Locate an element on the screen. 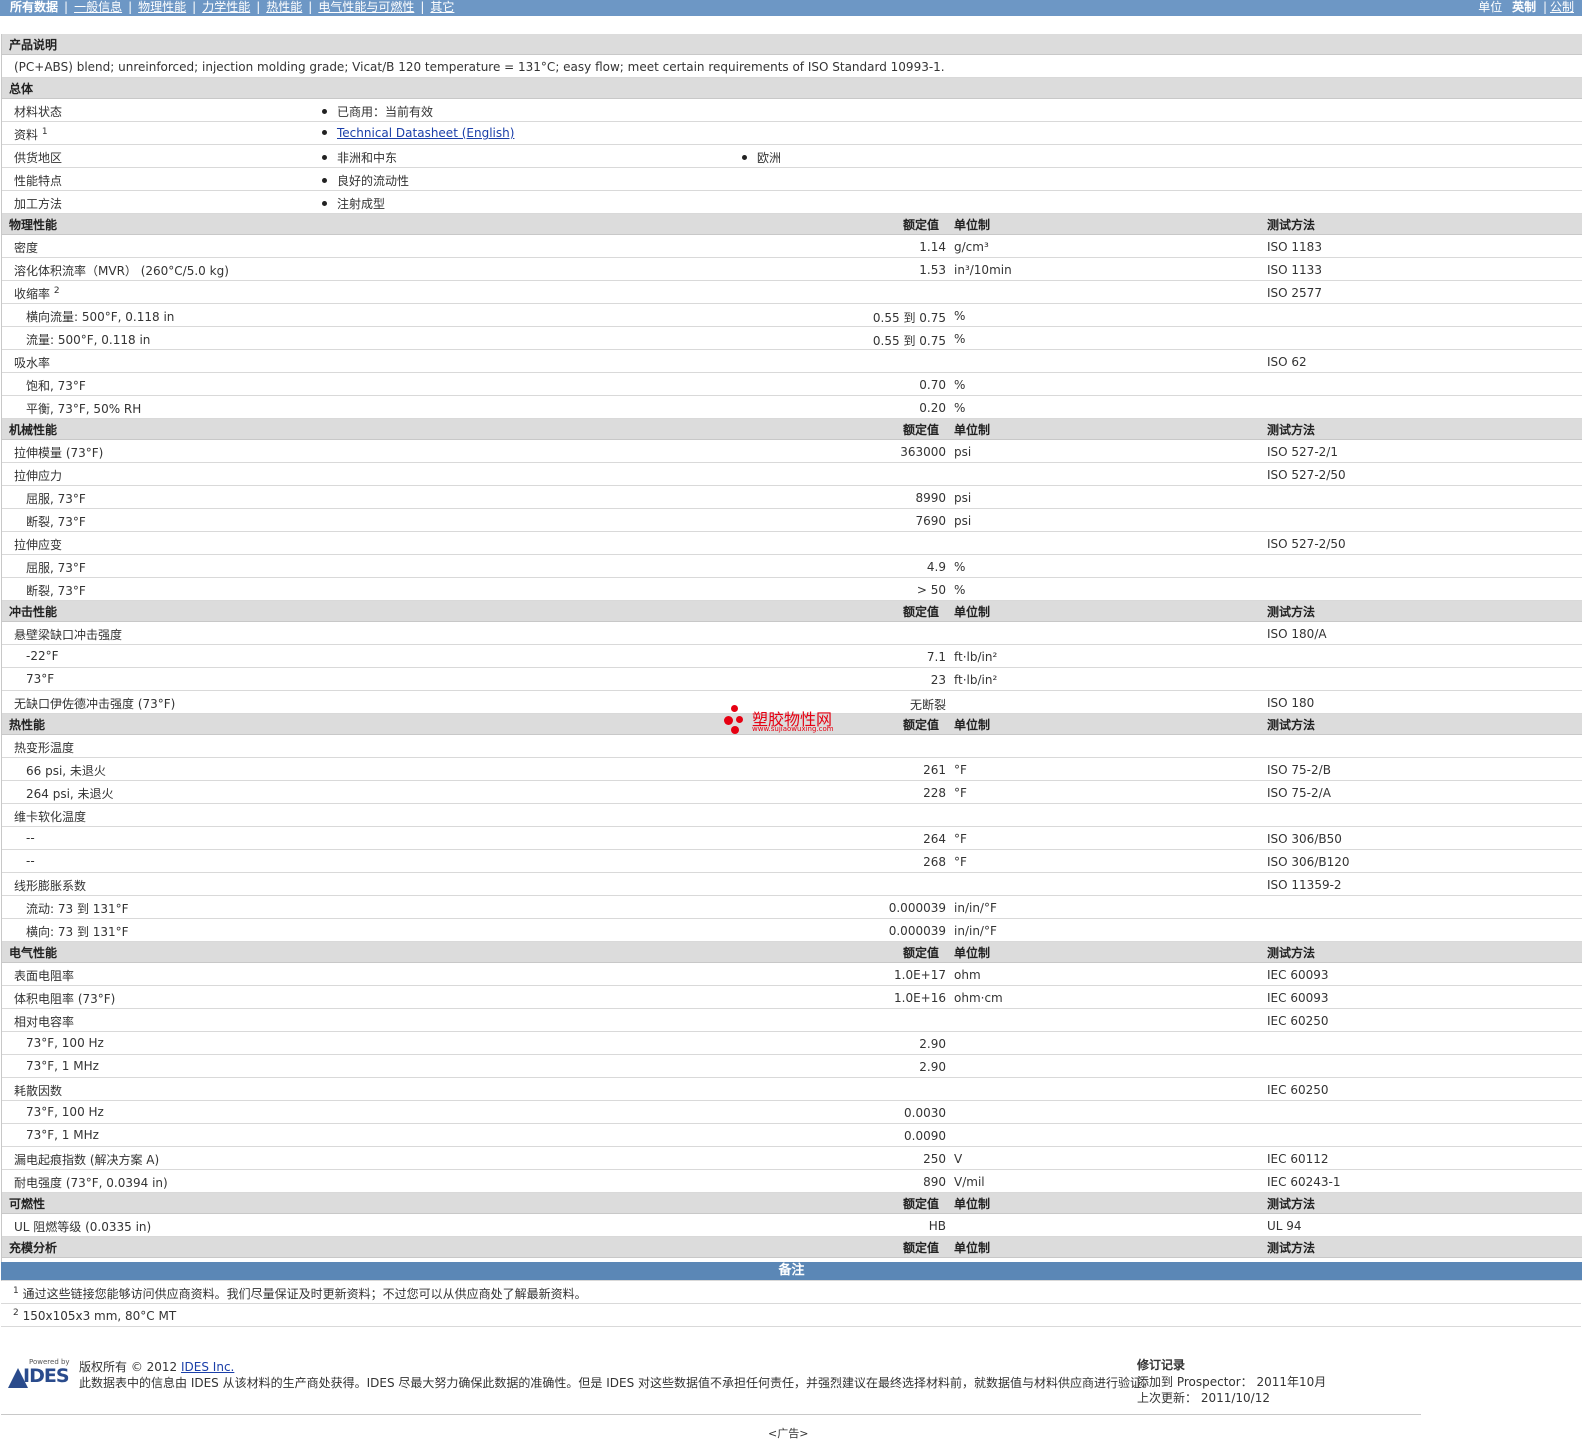 The height and width of the screenshot is (1453, 1582). property-unit: psi is located at coordinates (963, 452).